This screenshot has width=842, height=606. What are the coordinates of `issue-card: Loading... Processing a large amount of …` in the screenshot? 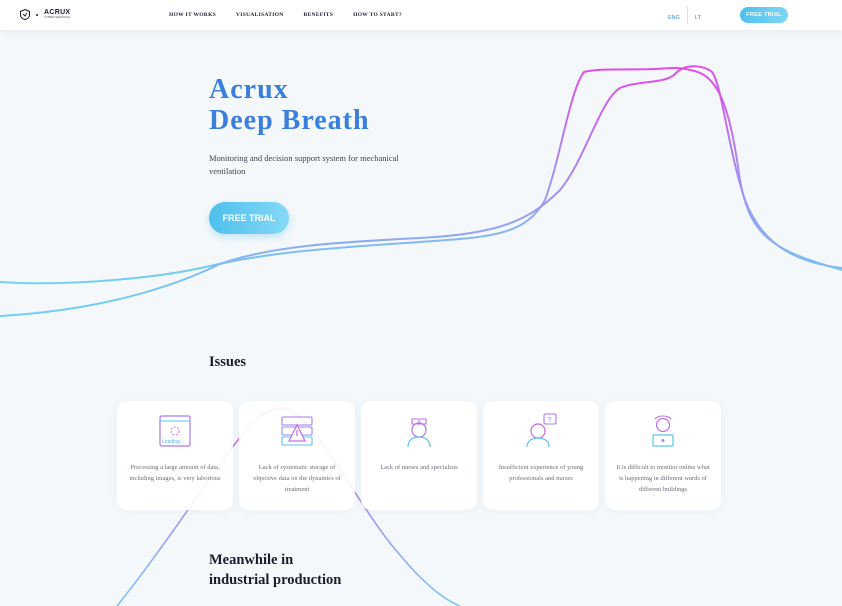 It's located at (175, 455).